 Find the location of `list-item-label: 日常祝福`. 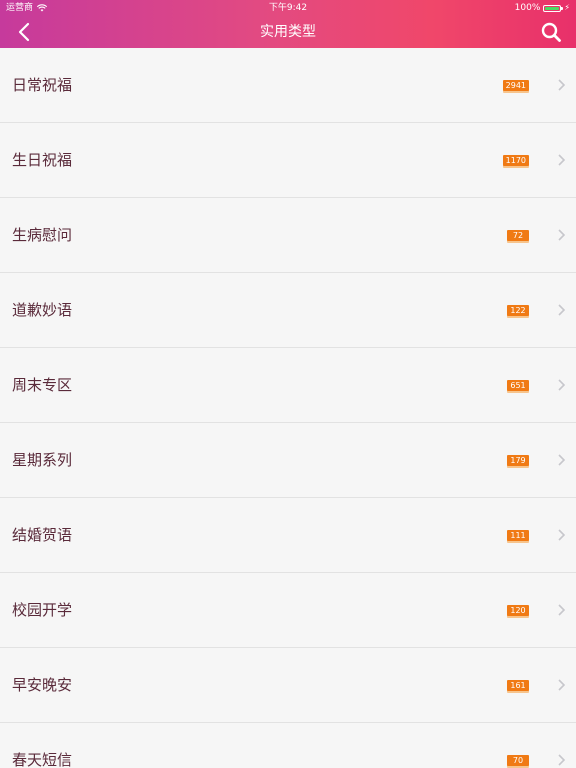

list-item-label: 日常祝福 is located at coordinates (42, 85).